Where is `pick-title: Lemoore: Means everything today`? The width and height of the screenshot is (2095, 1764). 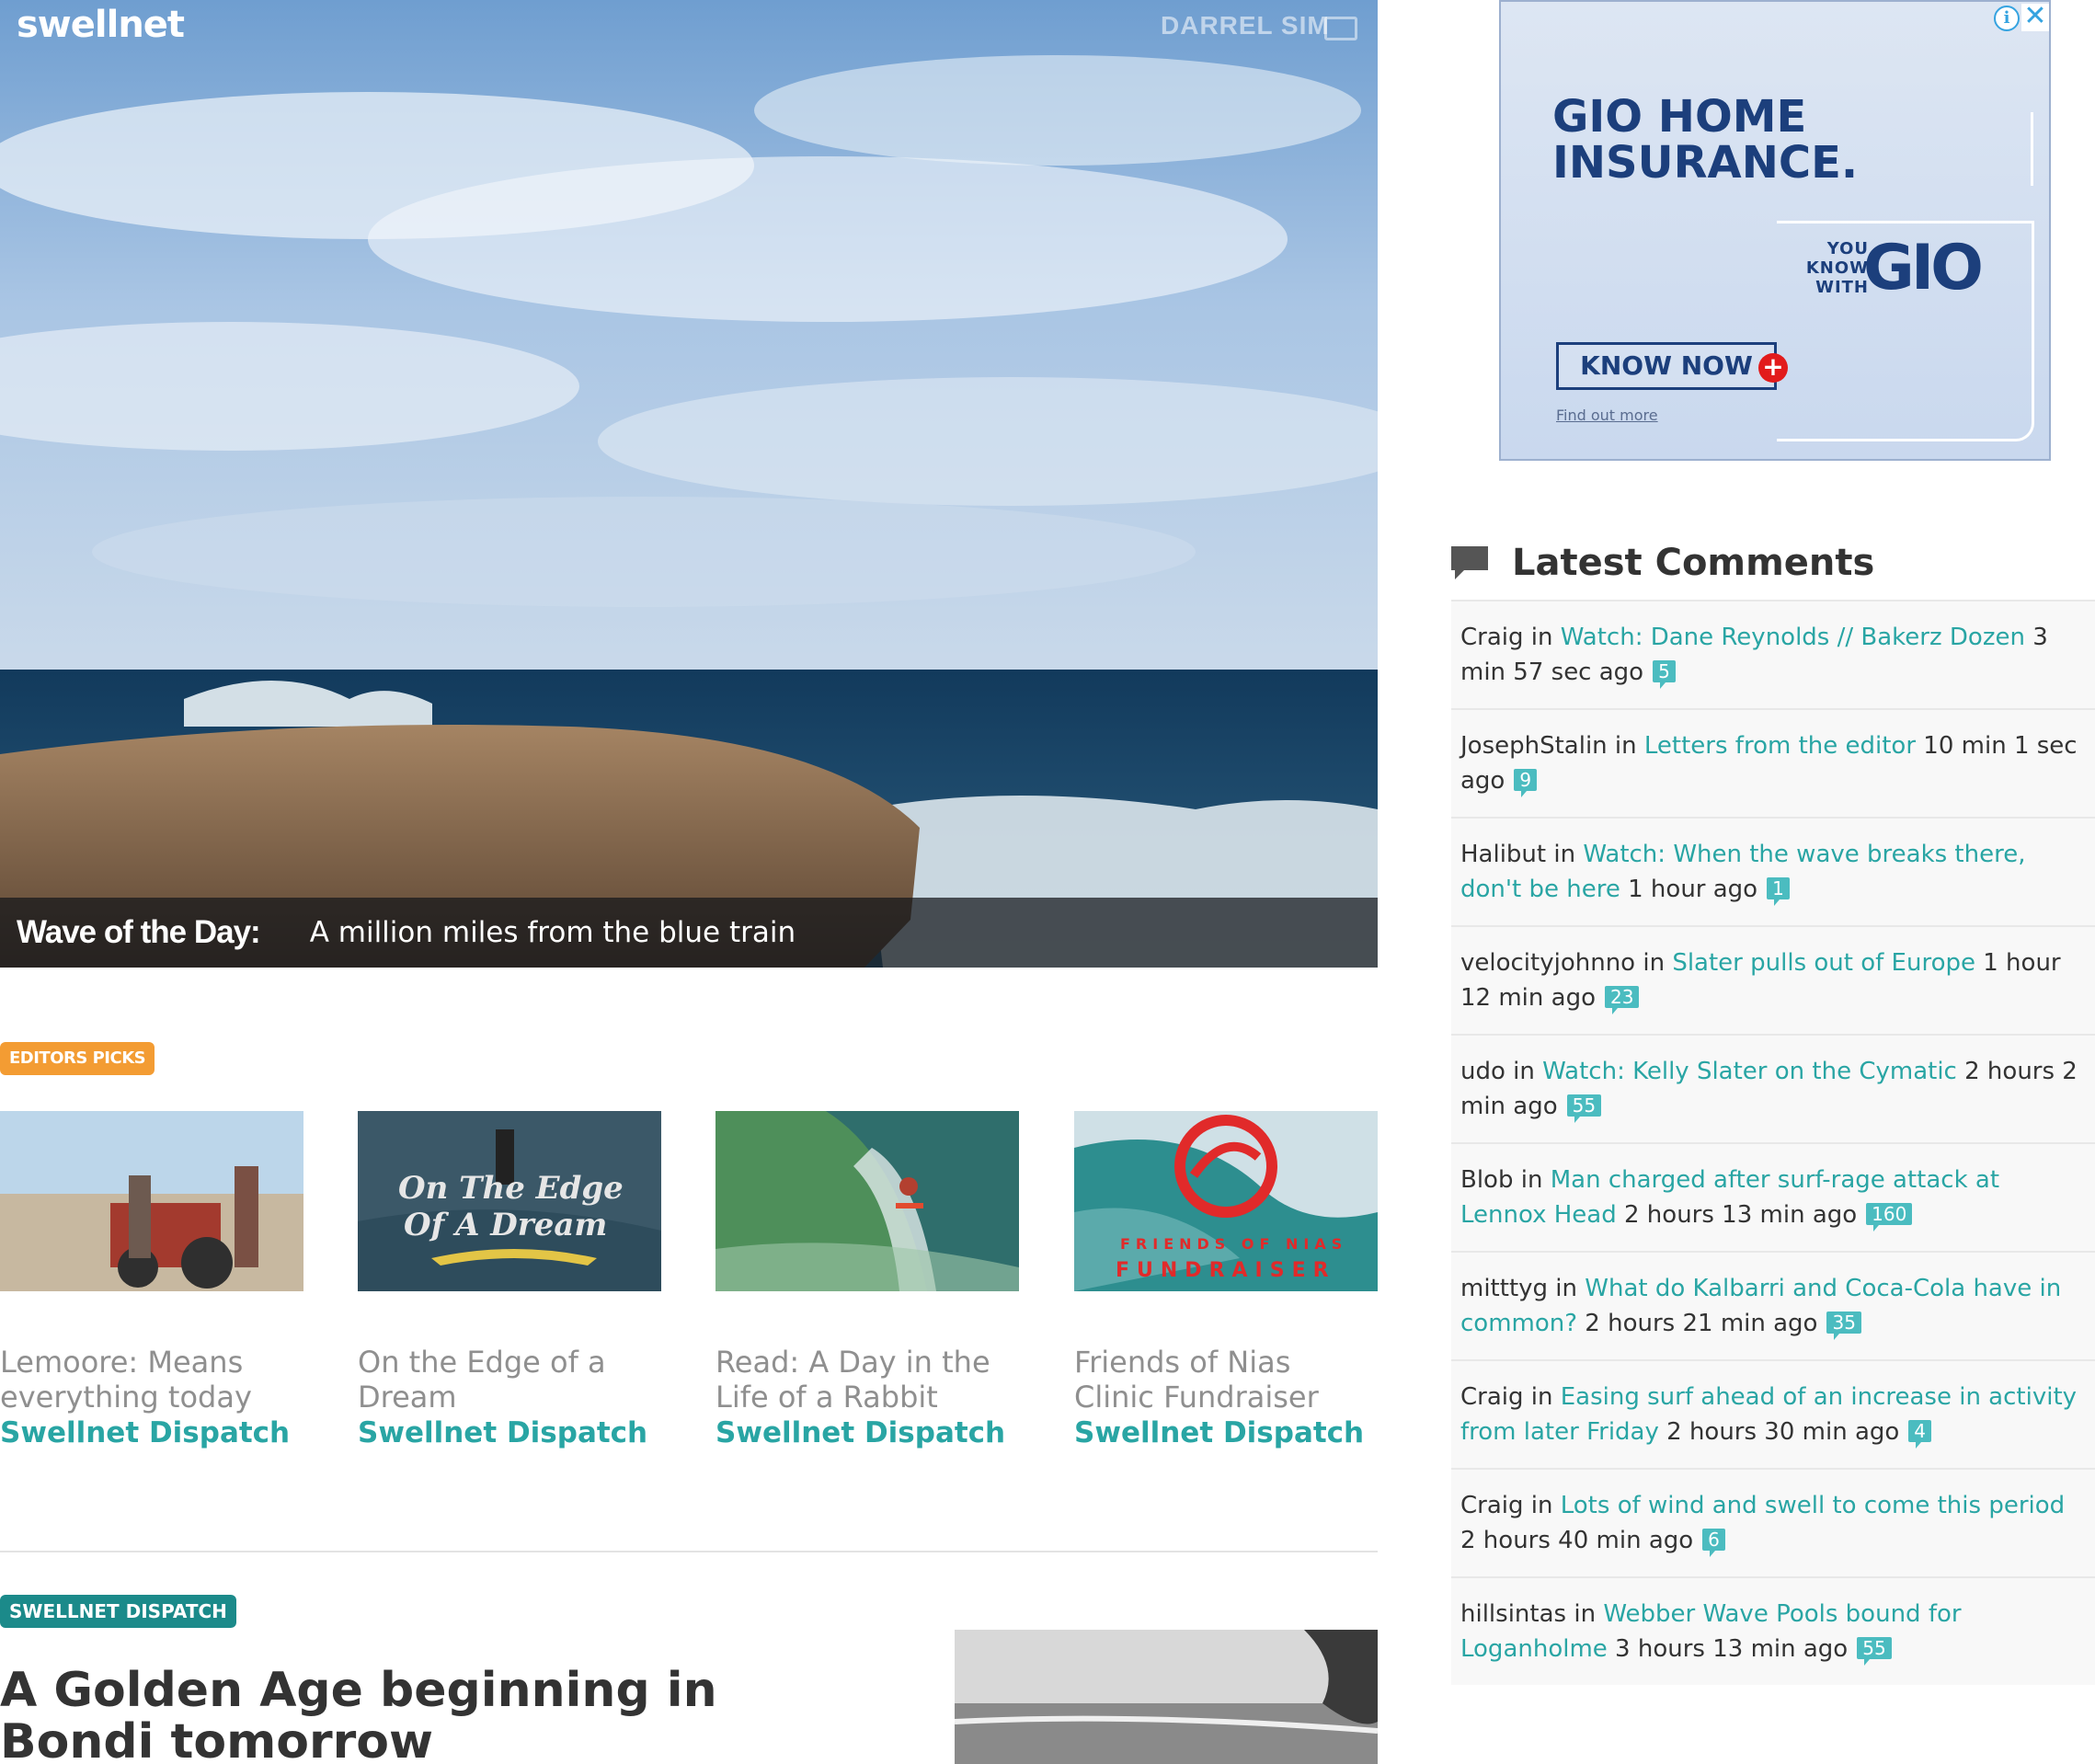 pick-title: Lemoore: Means everything today is located at coordinates (151, 1380).